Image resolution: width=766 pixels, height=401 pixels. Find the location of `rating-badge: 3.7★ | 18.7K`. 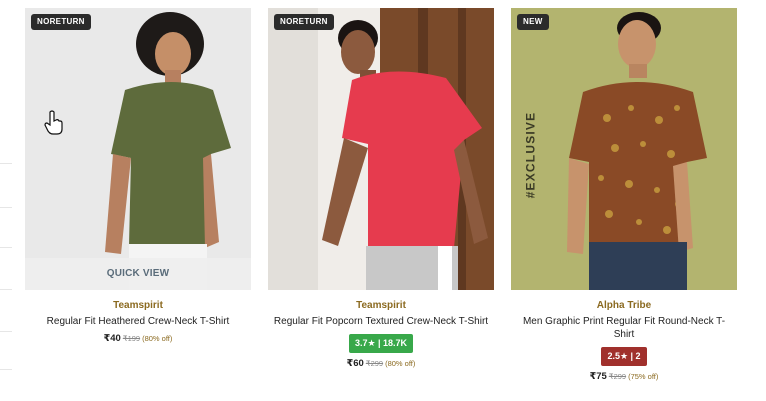

rating-badge: 3.7★ | 18.7K is located at coordinates (381, 343).